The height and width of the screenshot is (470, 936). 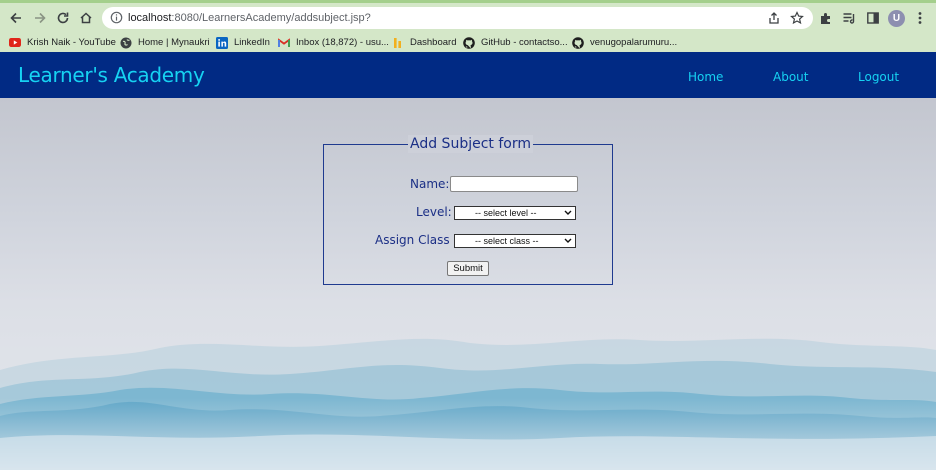 What do you see at coordinates (506, 213) in the screenshot?
I see `level-select-value: -- select level --` at bounding box center [506, 213].